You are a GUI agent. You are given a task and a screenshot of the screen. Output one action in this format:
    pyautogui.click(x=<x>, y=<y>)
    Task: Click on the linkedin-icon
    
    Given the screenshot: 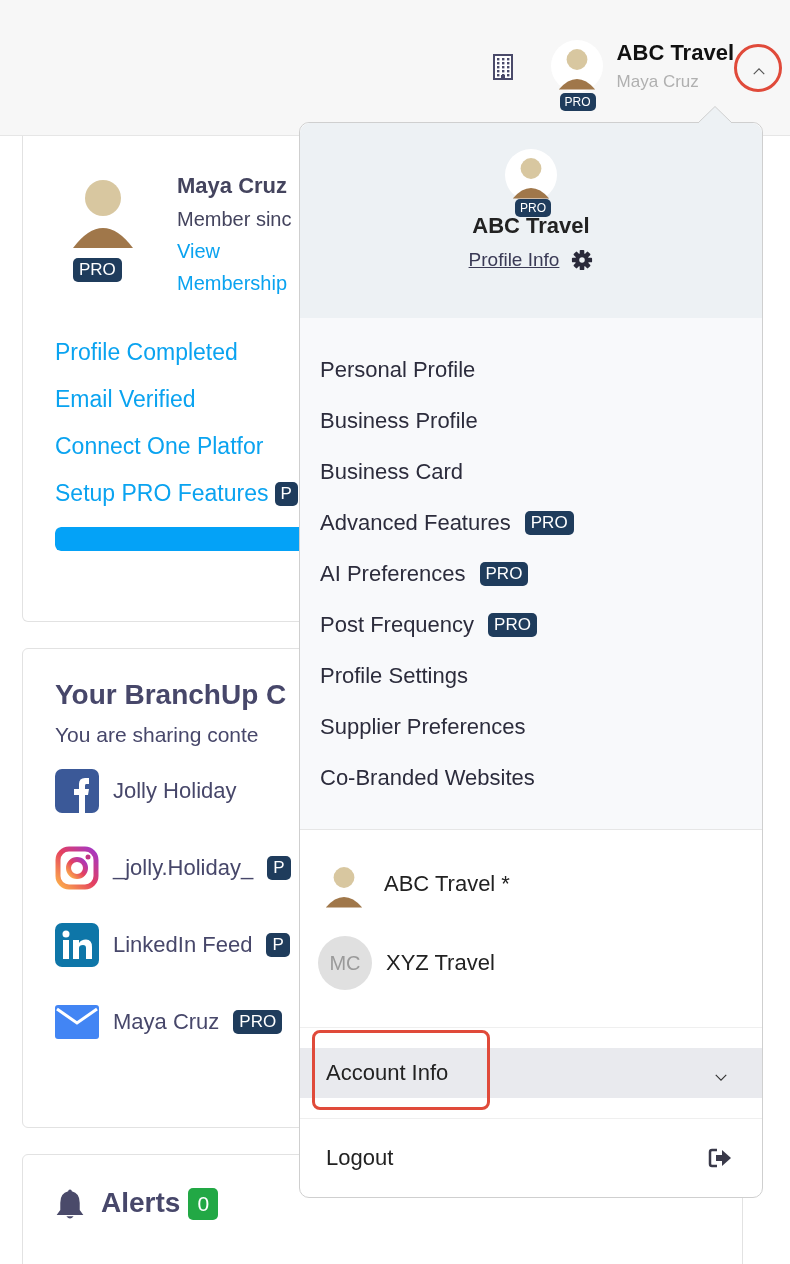 What is the action you would take?
    pyautogui.click(x=77, y=945)
    